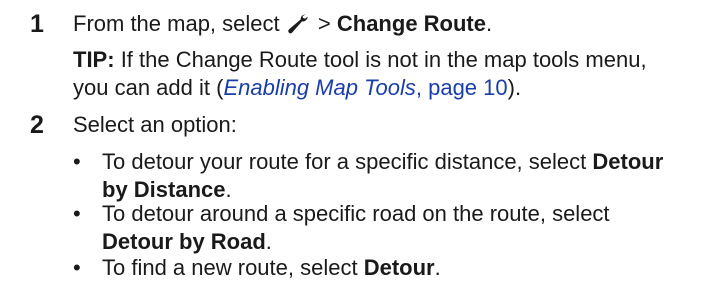 This screenshot has width=707, height=286. Describe the element at coordinates (37, 24) in the screenshot. I see `step-number: 1` at that location.